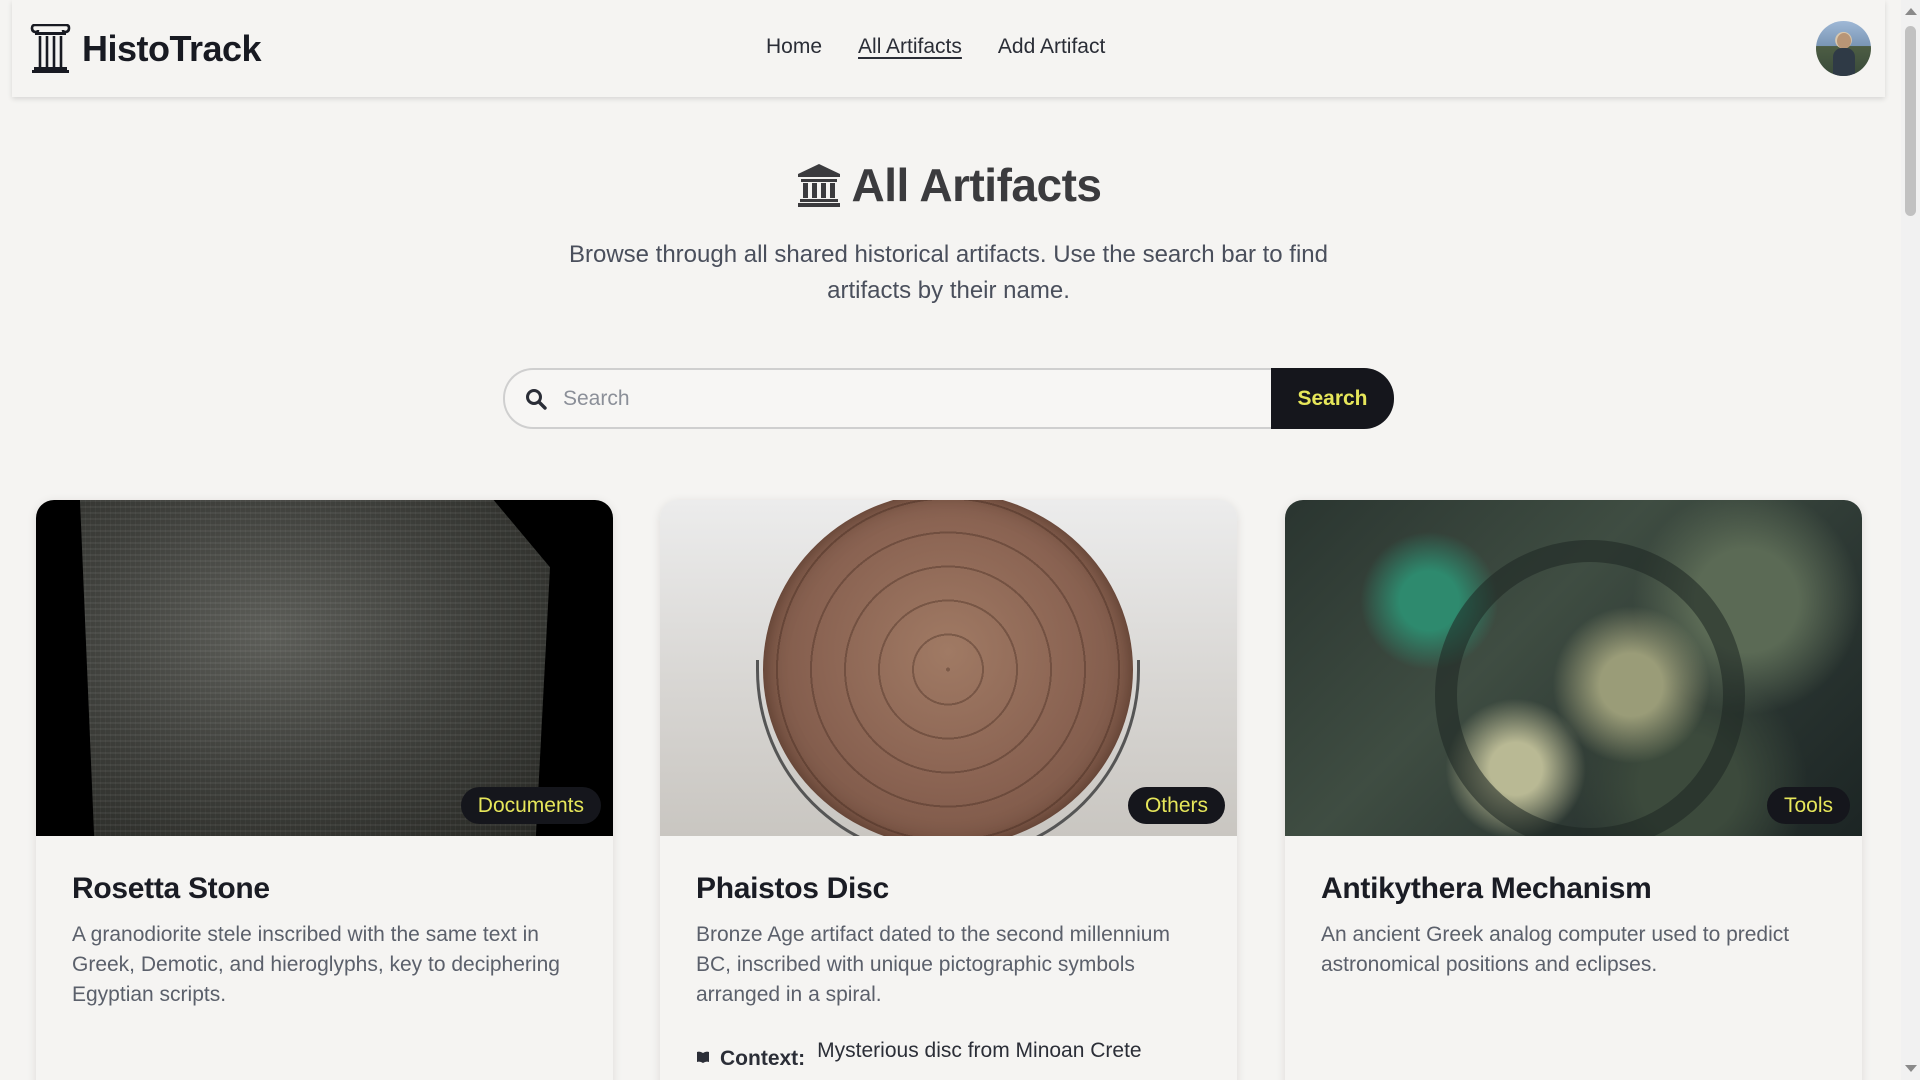 The image size is (1920, 1080). I want to click on nav-home: Home, so click(794, 47).